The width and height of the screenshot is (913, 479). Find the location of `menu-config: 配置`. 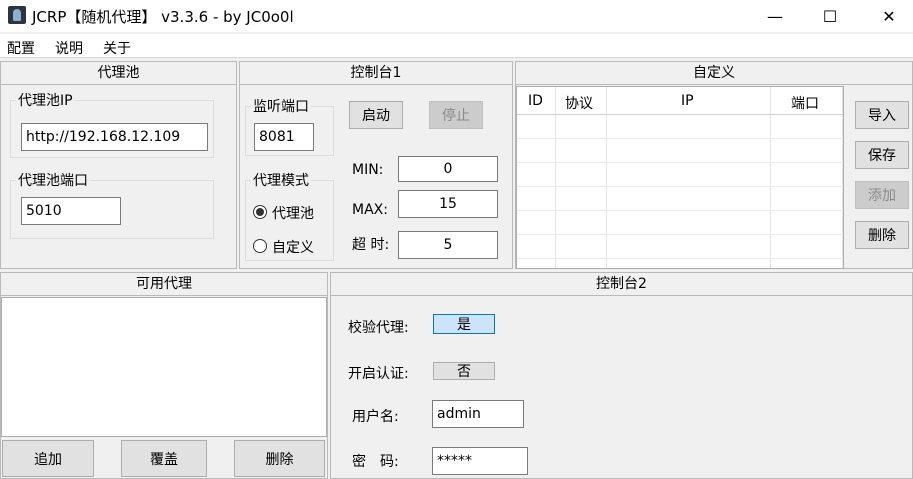

menu-config: 配置 is located at coordinates (21, 48).